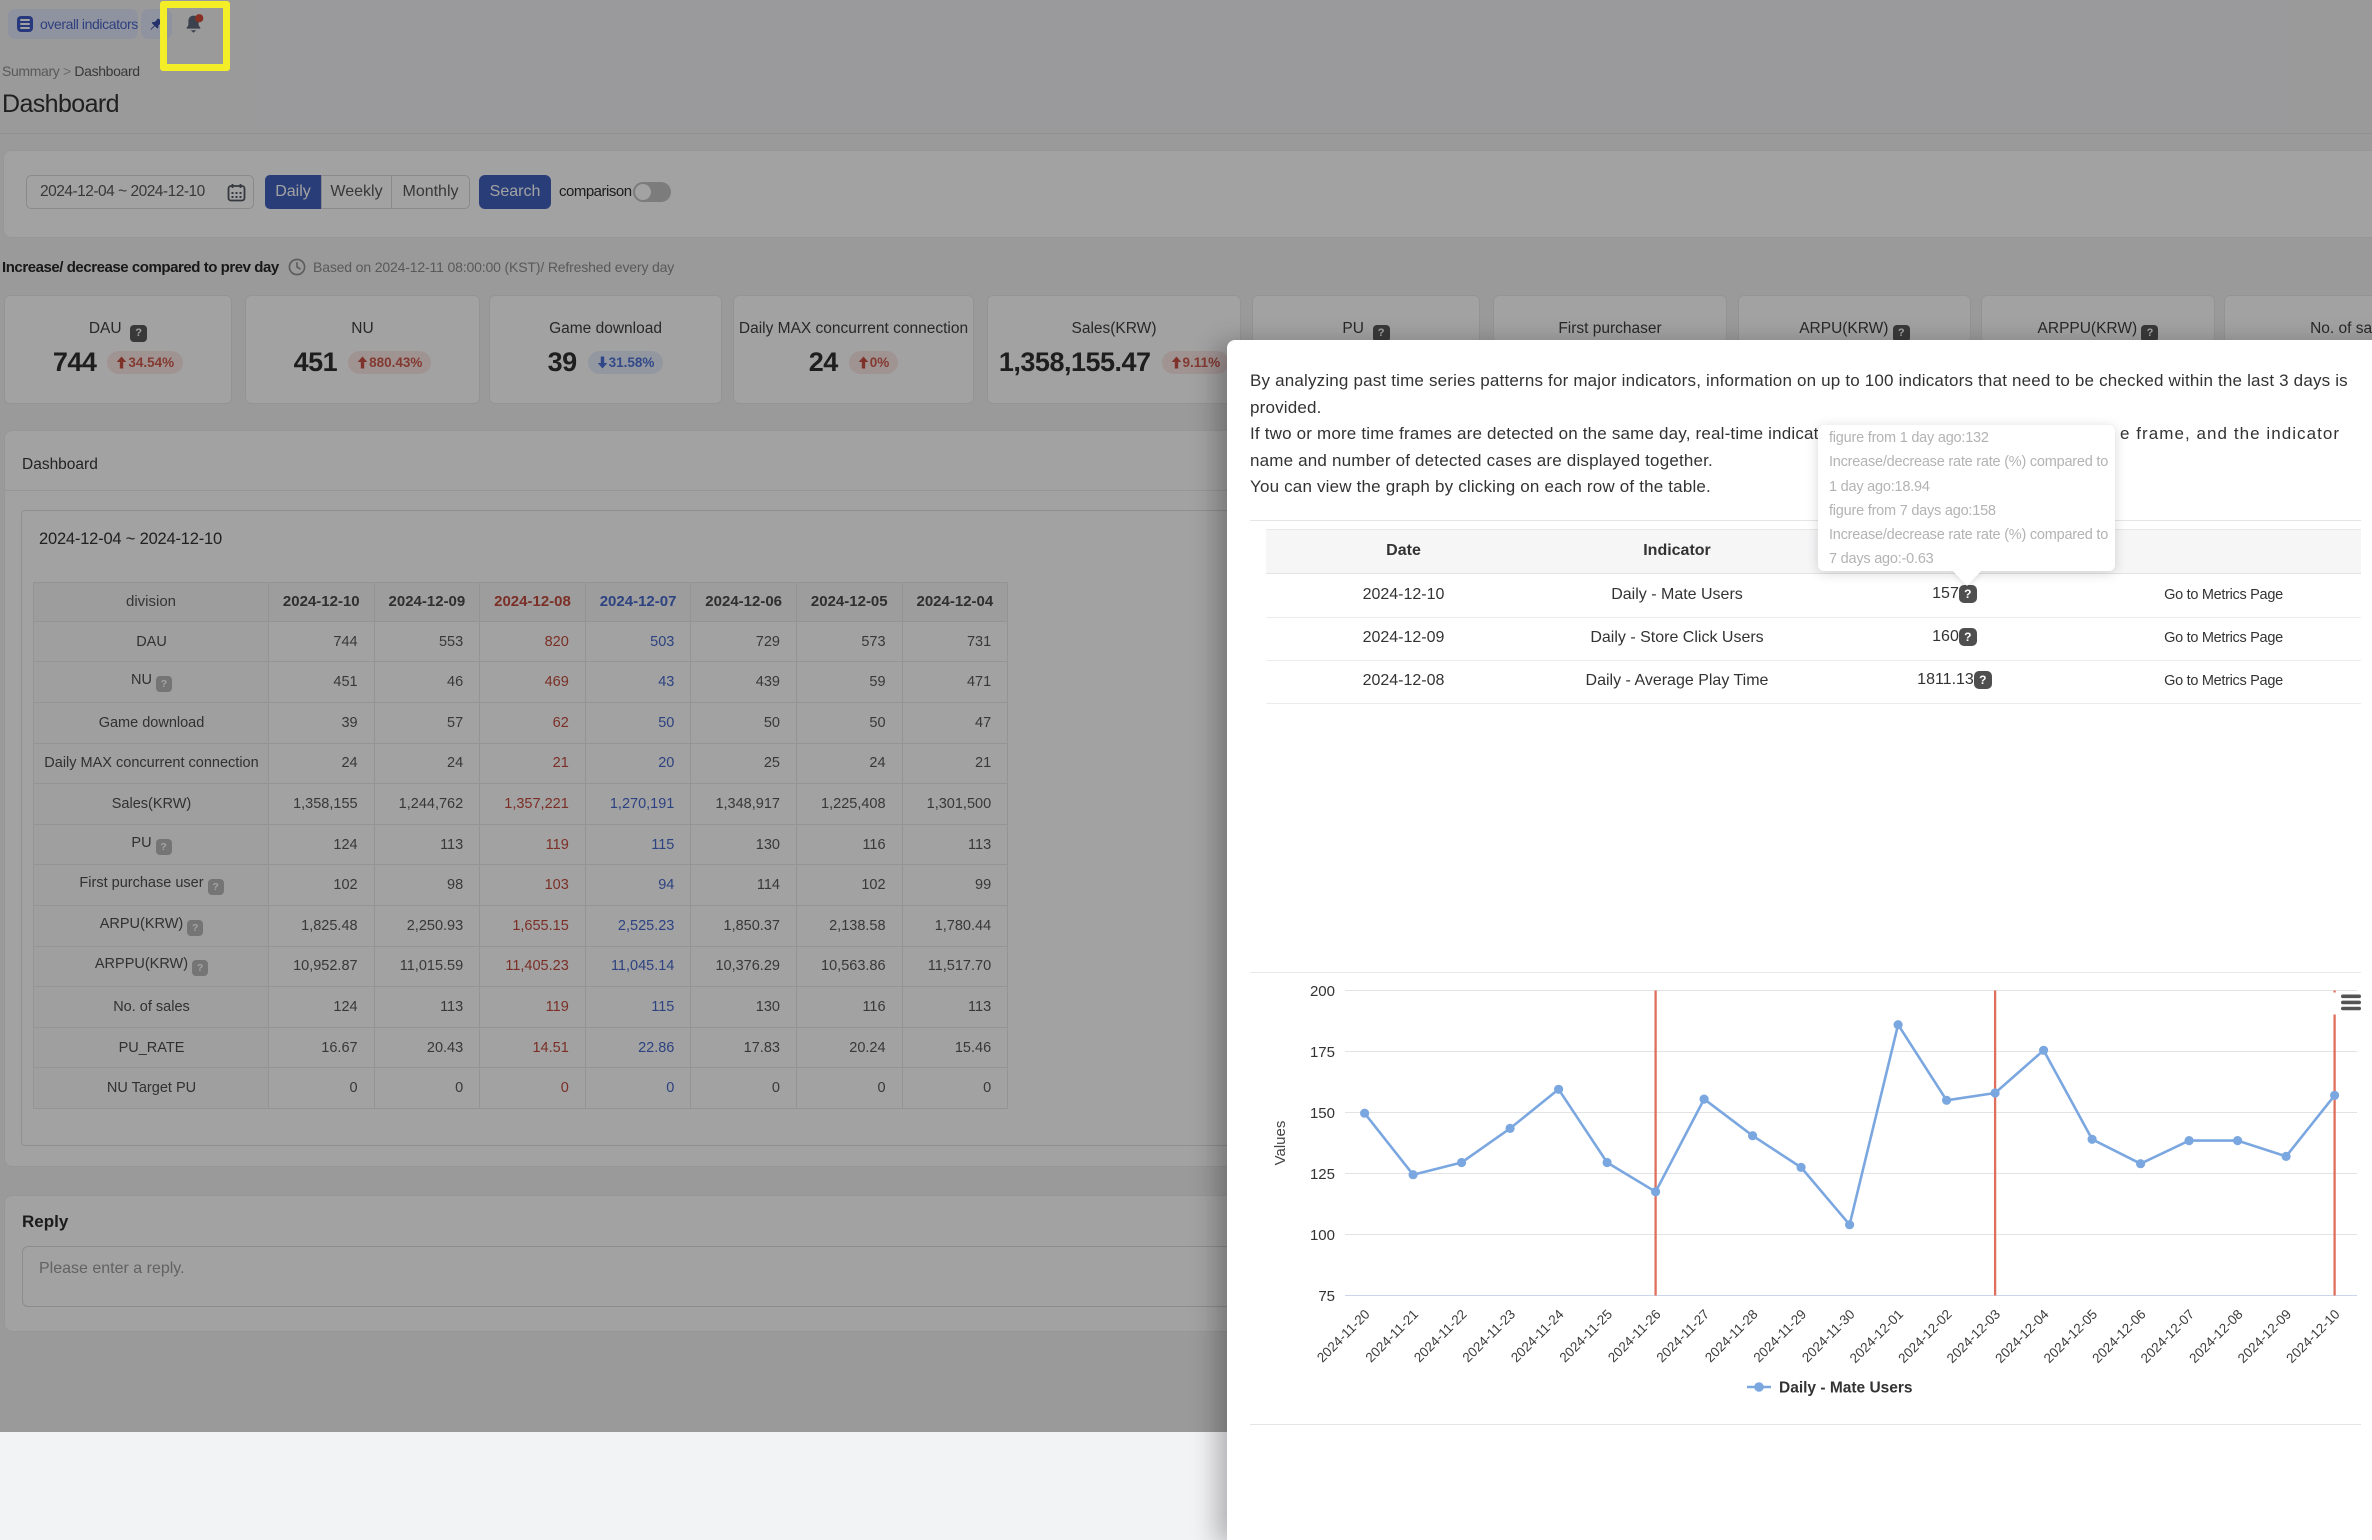 This screenshot has height=1540, width=2372. I want to click on svg-text: Values, so click(1280, 1143).